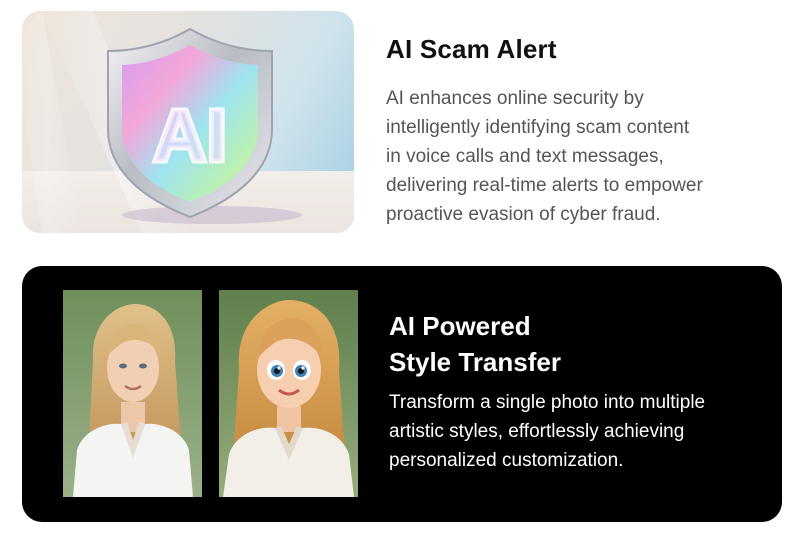  What do you see at coordinates (525, 156) in the screenshot?
I see `description-line: in voice calls and text messages,` at bounding box center [525, 156].